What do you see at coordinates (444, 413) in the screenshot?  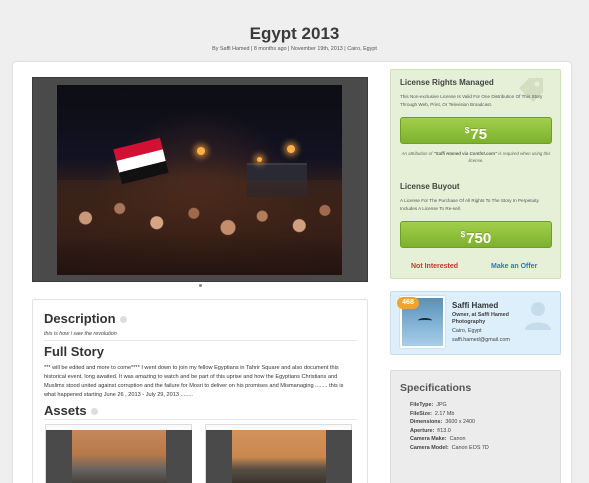 I see `spec-value: 2.17 Mb` at bounding box center [444, 413].